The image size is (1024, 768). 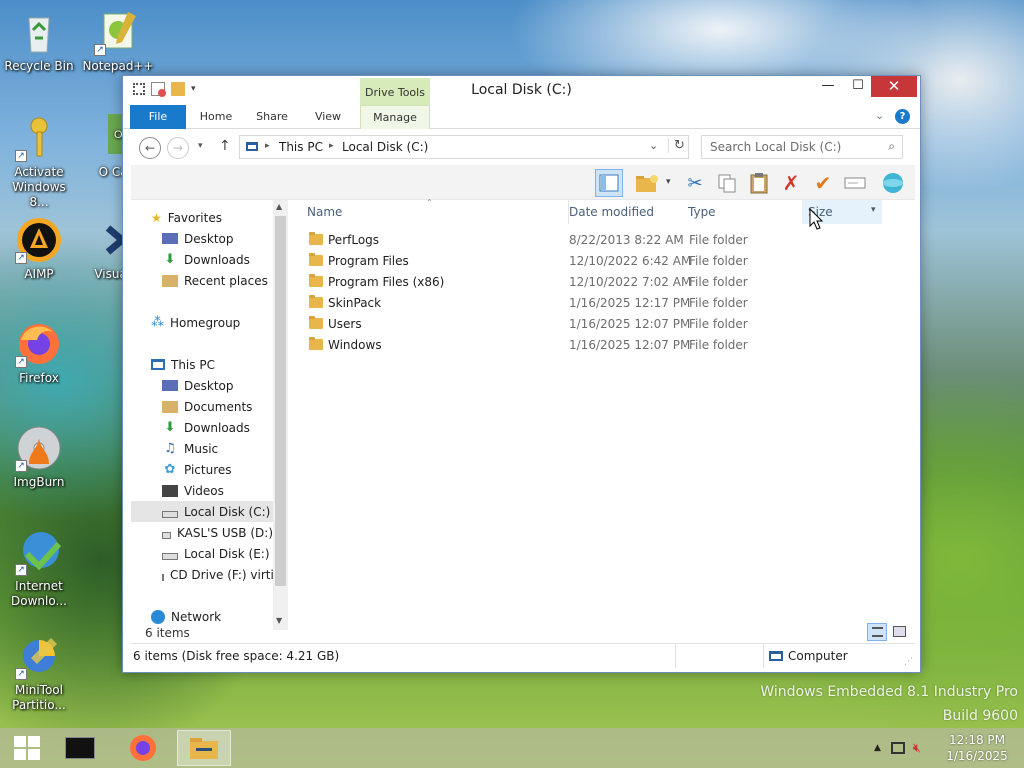 What do you see at coordinates (225, 146) in the screenshot?
I see `up-arrow-icon: ↑` at bounding box center [225, 146].